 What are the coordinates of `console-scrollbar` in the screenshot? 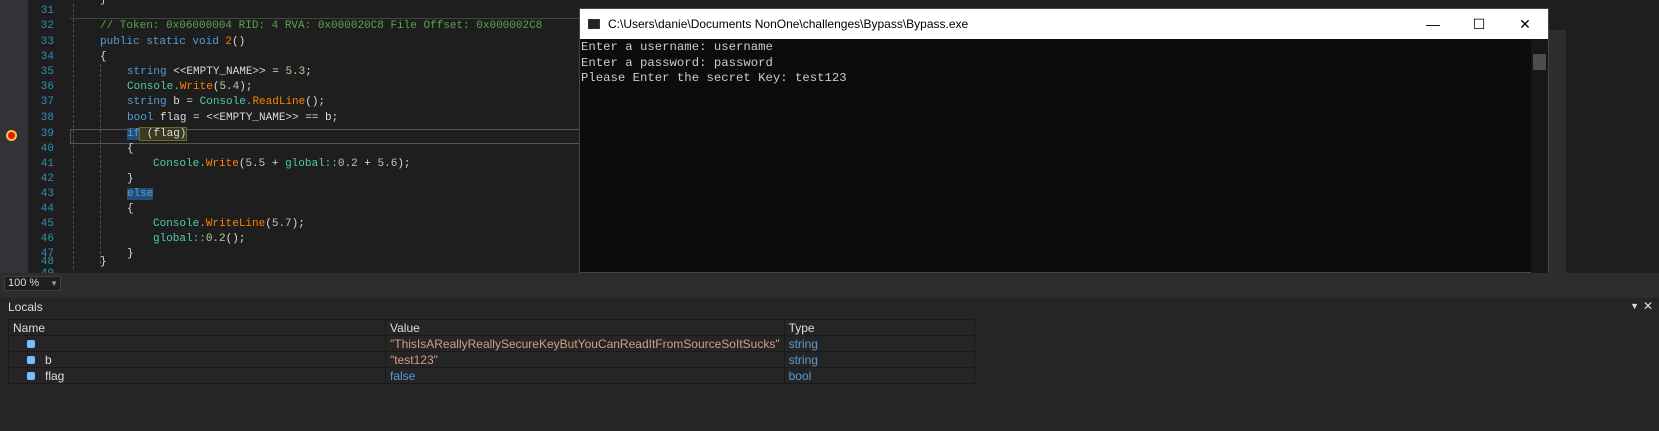 It's located at (1539, 156).